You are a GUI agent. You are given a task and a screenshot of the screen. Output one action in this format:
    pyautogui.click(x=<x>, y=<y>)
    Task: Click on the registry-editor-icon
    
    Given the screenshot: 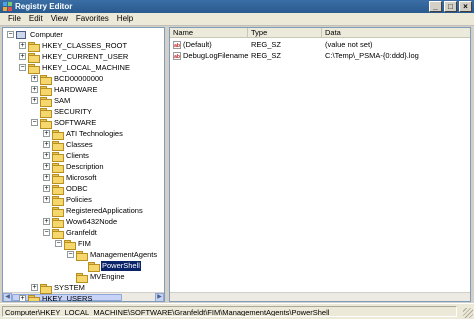 What is the action you would take?
    pyautogui.click(x=7, y=6)
    